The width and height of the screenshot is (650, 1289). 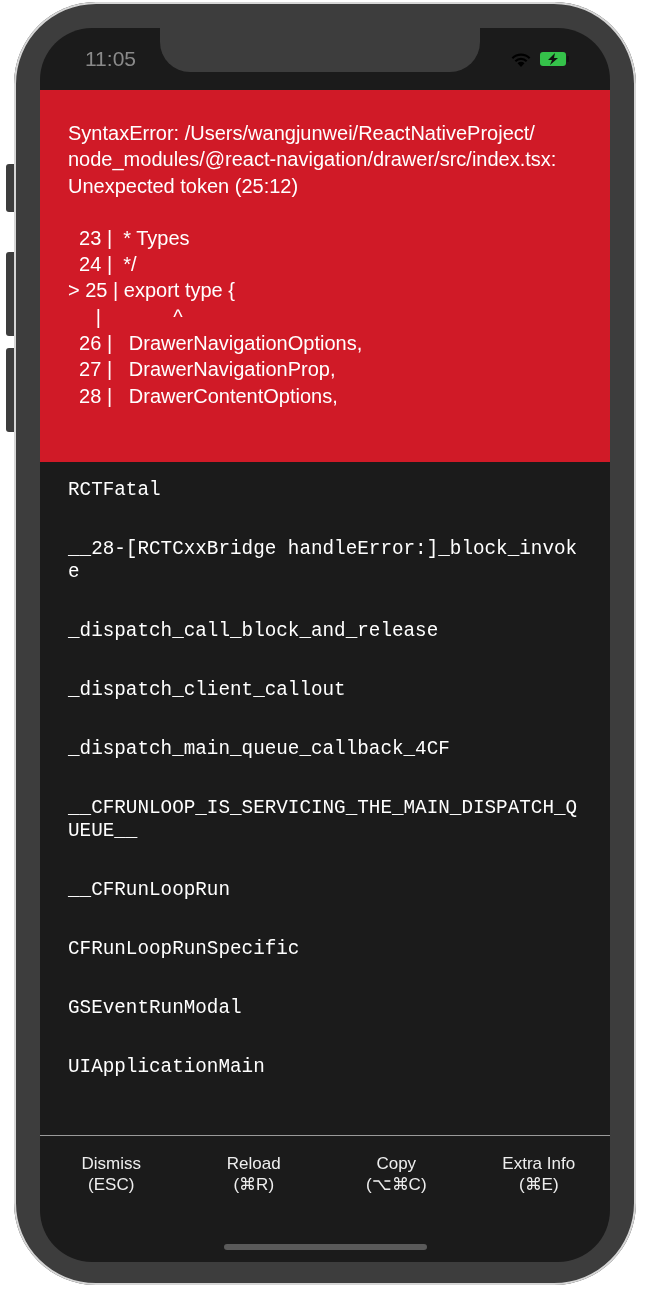 What do you see at coordinates (323, 949) in the screenshot?
I see `stack-frame: CFRunLoopRunSpecific` at bounding box center [323, 949].